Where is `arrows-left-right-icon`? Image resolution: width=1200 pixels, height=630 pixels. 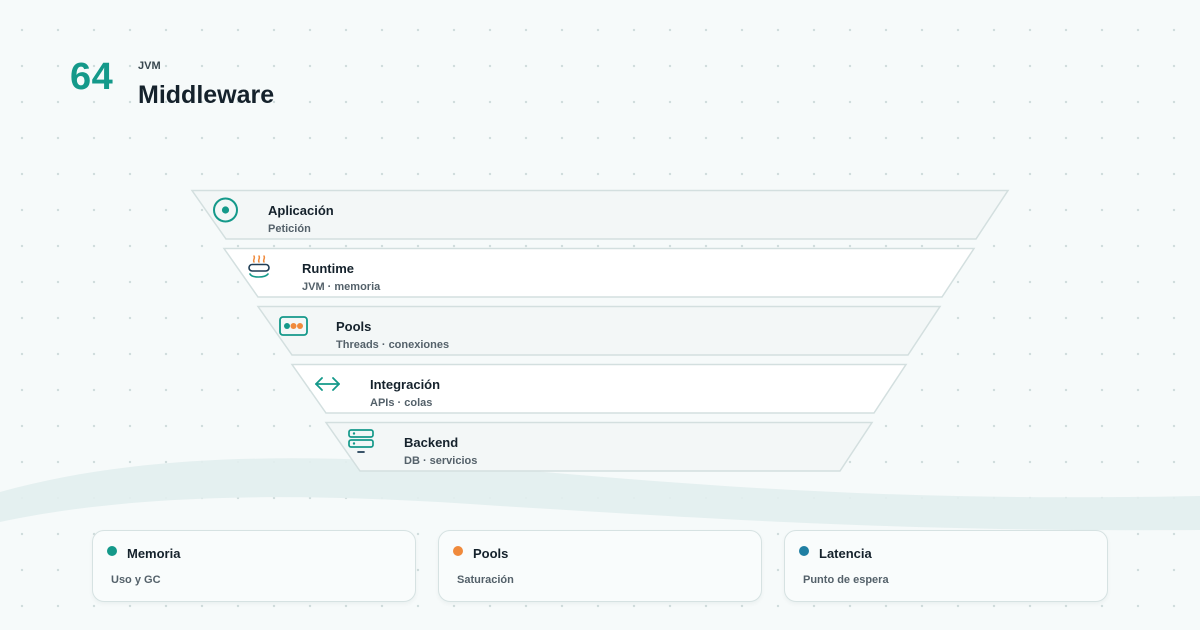
arrows-left-right-icon is located at coordinates (328, 386).